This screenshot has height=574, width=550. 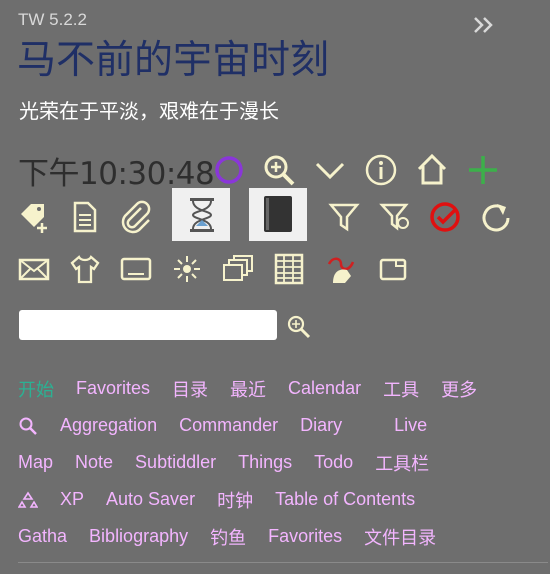 What do you see at coordinates (330, 170) in the screenshot?
I see `chevron-down-icon` at bounding box center [330, 170].